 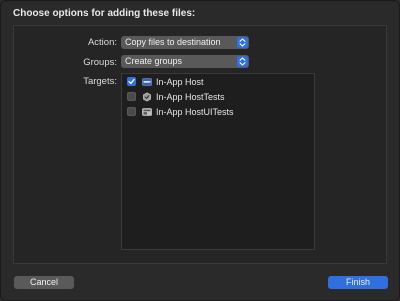 What do you see at coordinates (154, 61) in the screenshot?
I see `groups-popup-value: Create groups` at bounding box center [154, 61].